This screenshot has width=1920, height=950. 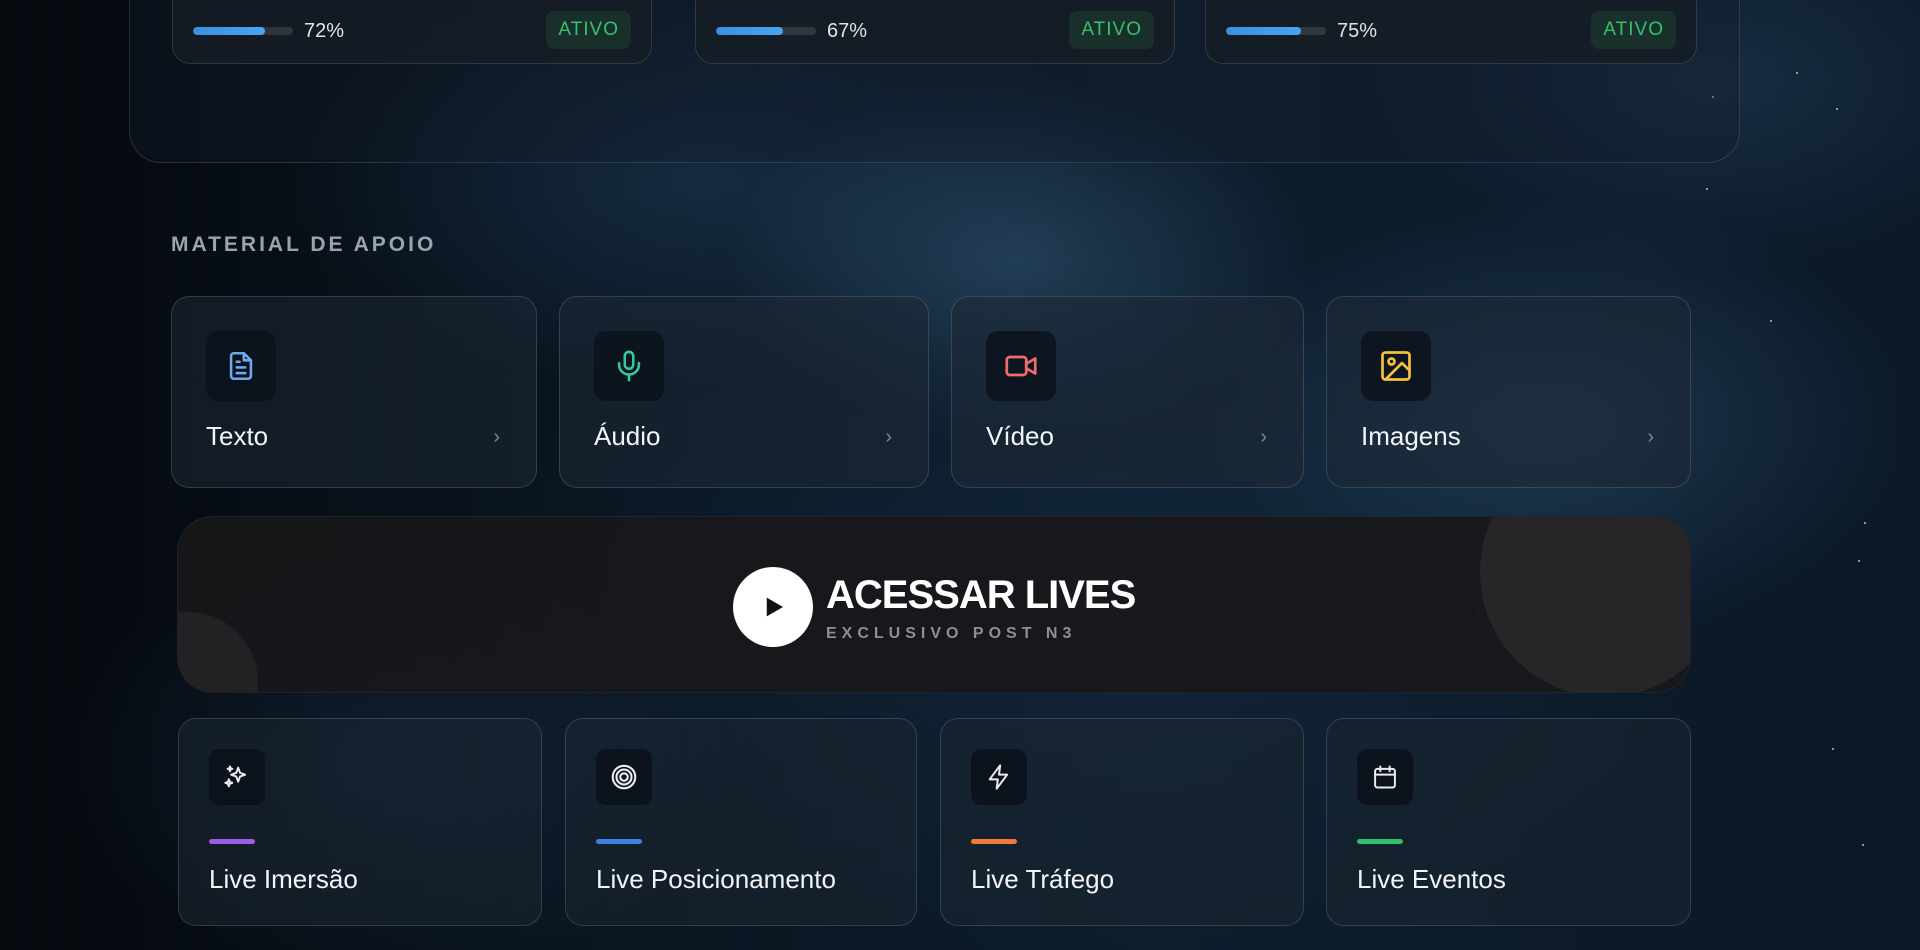 I want to click on video-camera-icon, so click(x=1021, y=366).